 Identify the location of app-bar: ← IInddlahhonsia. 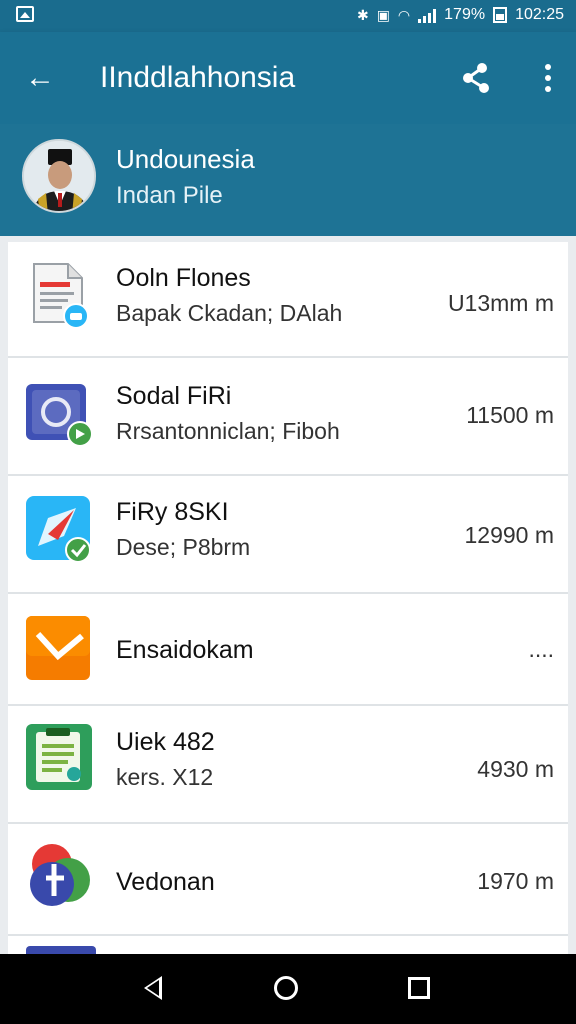
(288, 78).